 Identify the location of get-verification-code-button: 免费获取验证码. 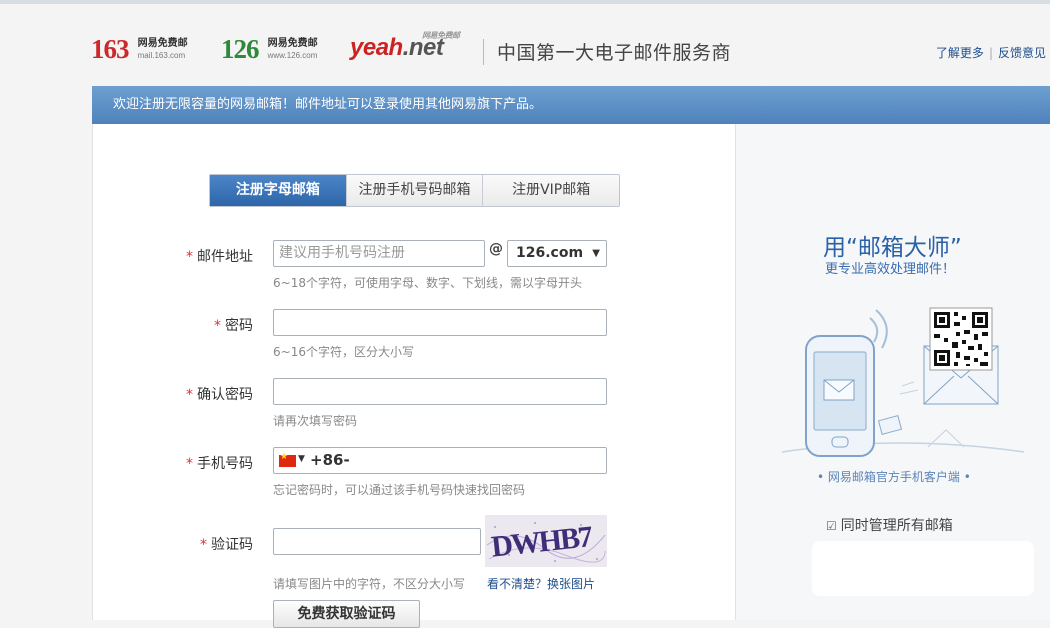
(346, 614).